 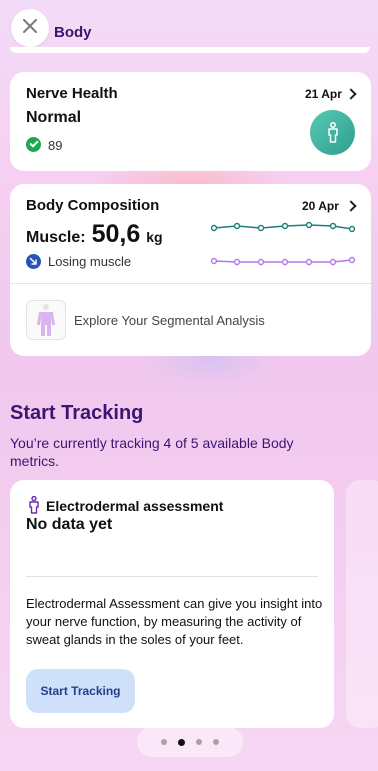 I want to click on nerve-health-card: Nerve Health 21 Apr Normal 89, so click(x=190, y=121).